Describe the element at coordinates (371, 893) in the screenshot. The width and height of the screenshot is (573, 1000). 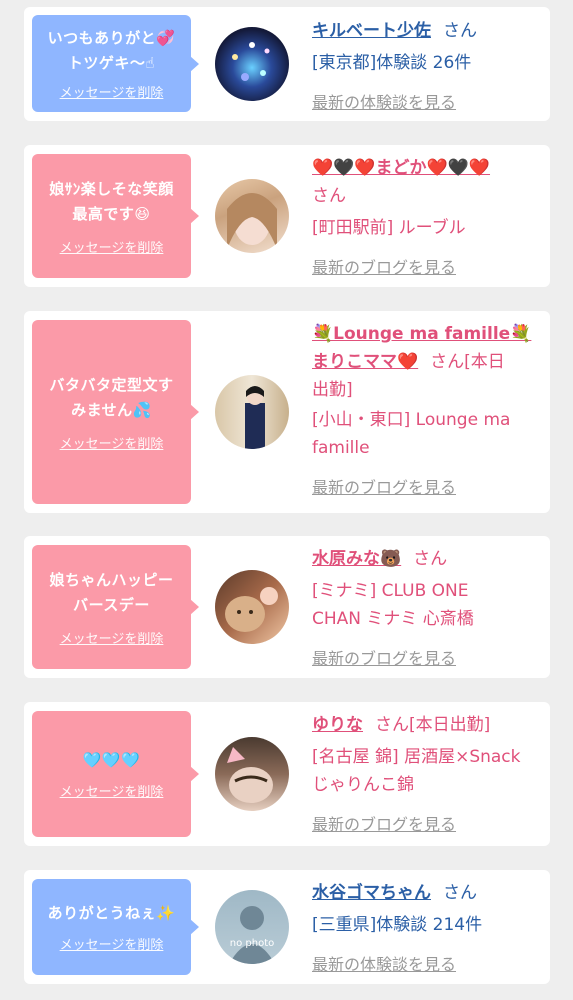
I see `user-name-link: 水谷ゴマちゃん` at that location.